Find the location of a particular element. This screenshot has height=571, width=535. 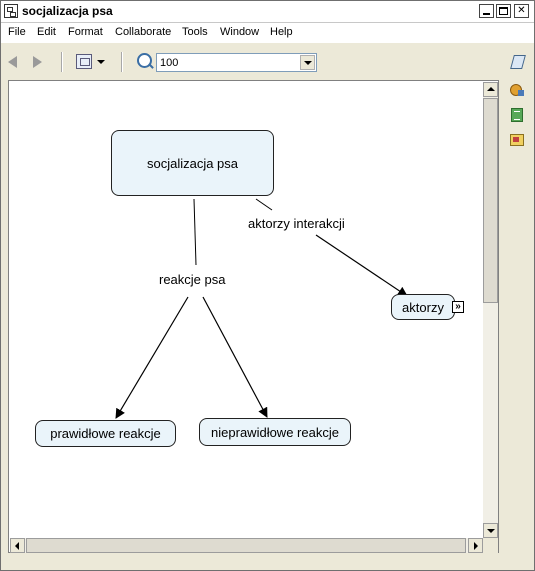

menu-collaborate: Collaborate is located at coordinates (143, 32).